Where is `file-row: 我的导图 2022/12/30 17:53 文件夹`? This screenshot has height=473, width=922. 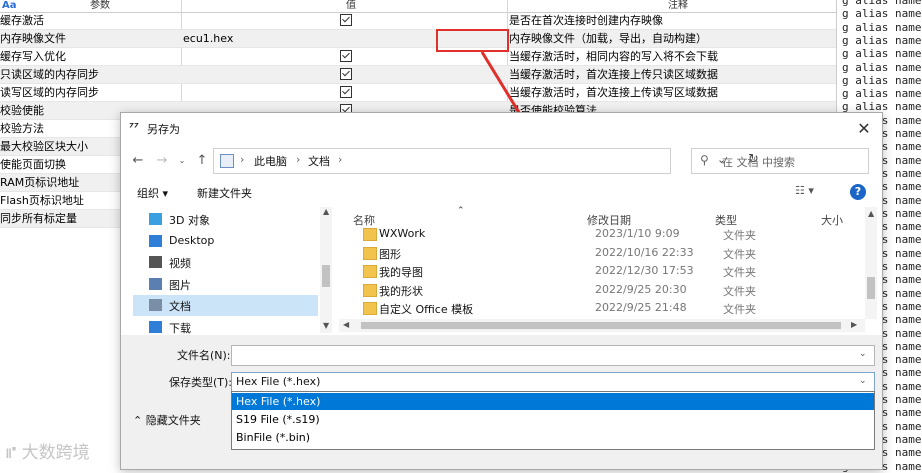 file-row: 我的导图 2022/12/30 17:53 文件夹 is located at coordinates (607, 271).